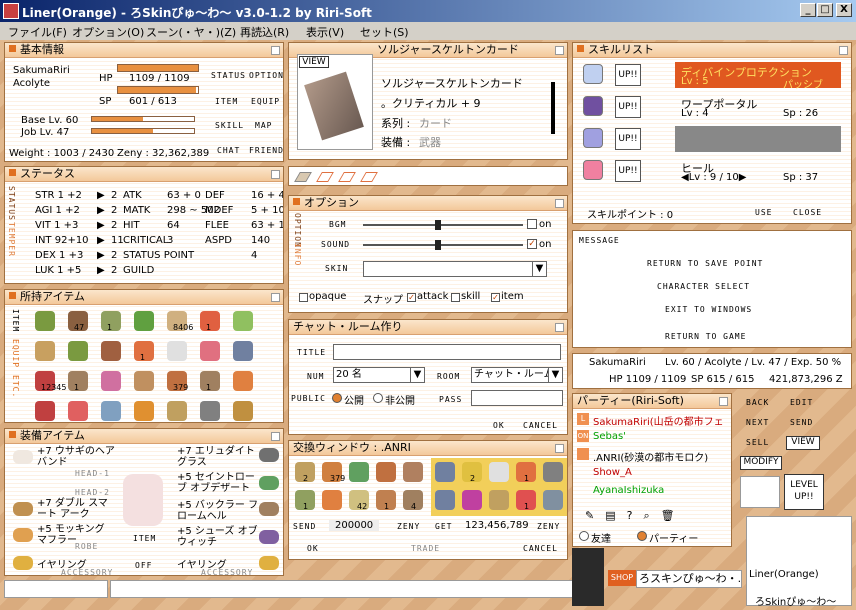 The width and height of the screenshot is (856, 610). What do you see at coordinates (219, 457) in the screenshot?
I see `equip-head-mid: +7 エリュダイト グラス` at bounding box center [219, 457].